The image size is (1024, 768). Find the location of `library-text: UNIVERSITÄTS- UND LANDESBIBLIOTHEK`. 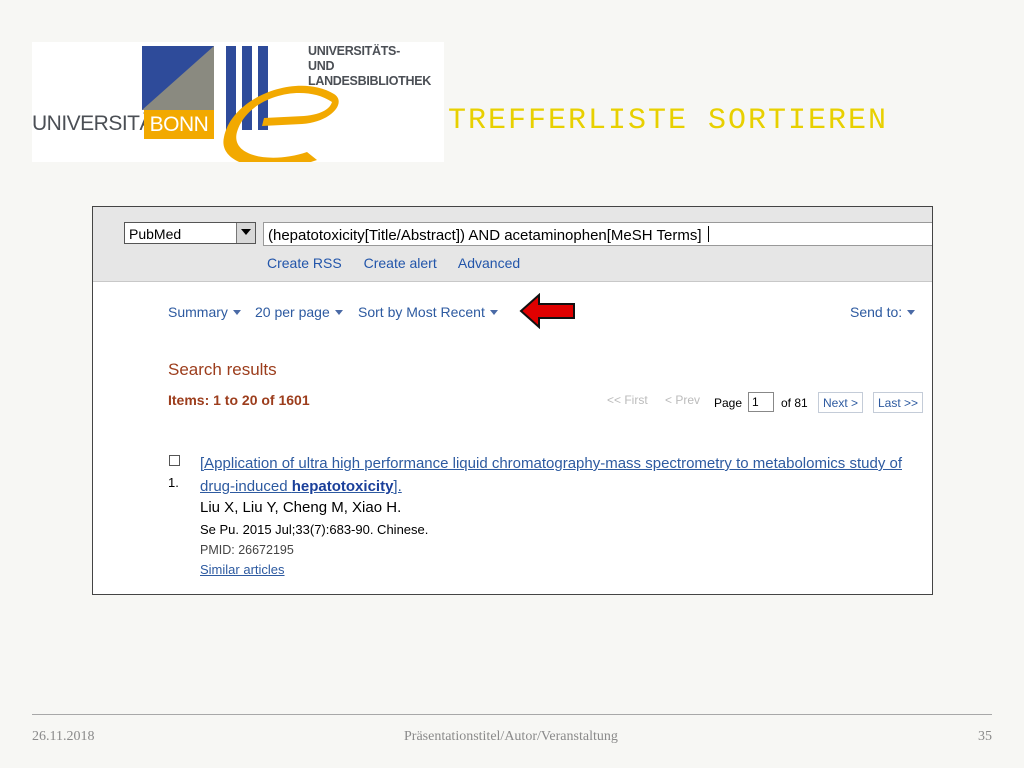

library-text: UNIVERSITÄTS- UND LANDESBIBLIOTHEK is located at coordinates (376, 66).